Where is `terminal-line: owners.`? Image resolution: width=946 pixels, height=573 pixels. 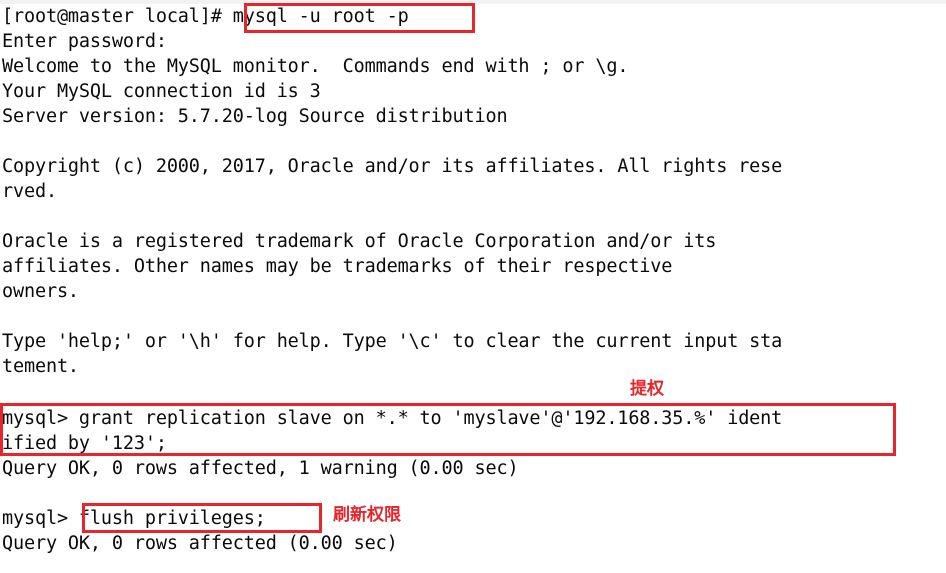
terminal-line: owners. is located at coordinates (40, 291).